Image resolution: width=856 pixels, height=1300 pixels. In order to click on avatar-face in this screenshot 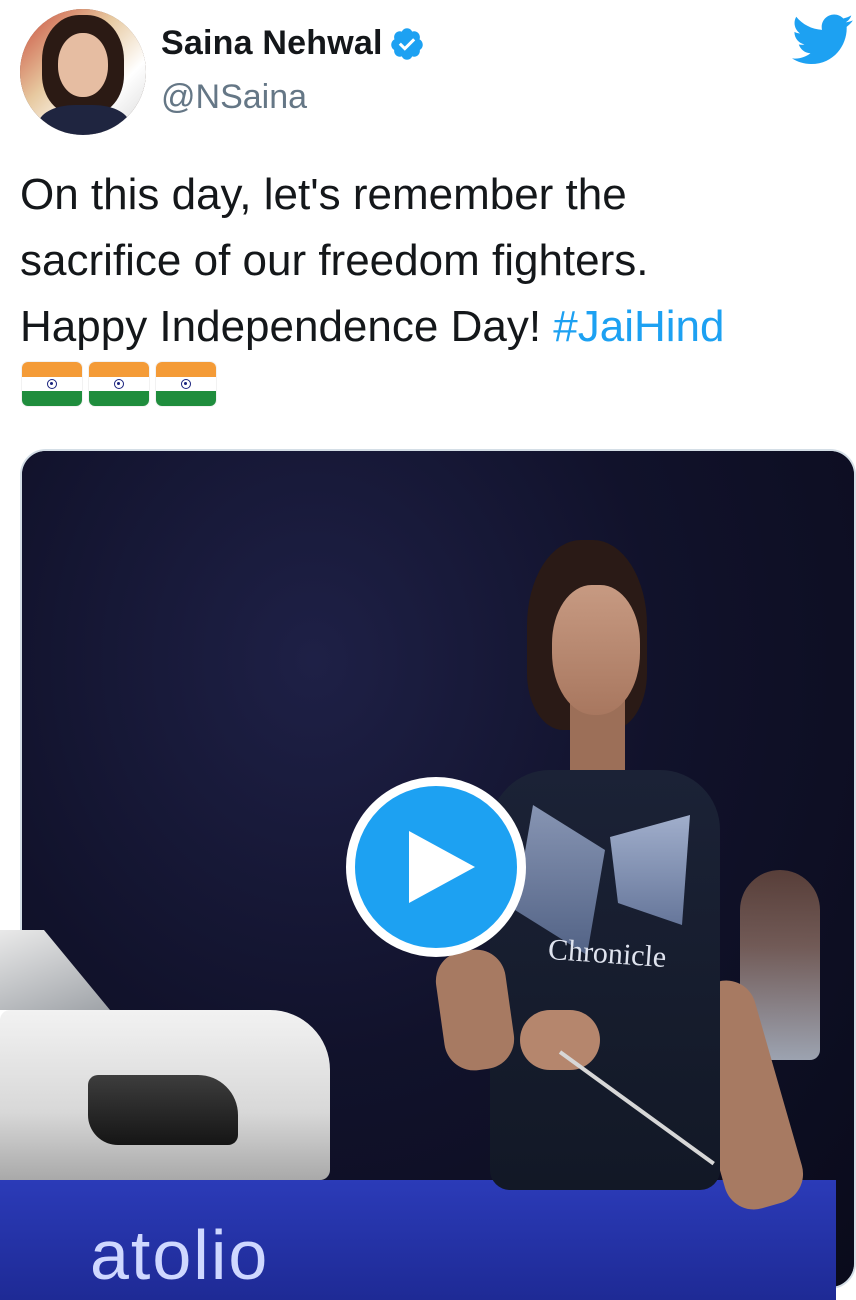, I will do `click(83, 65)`.